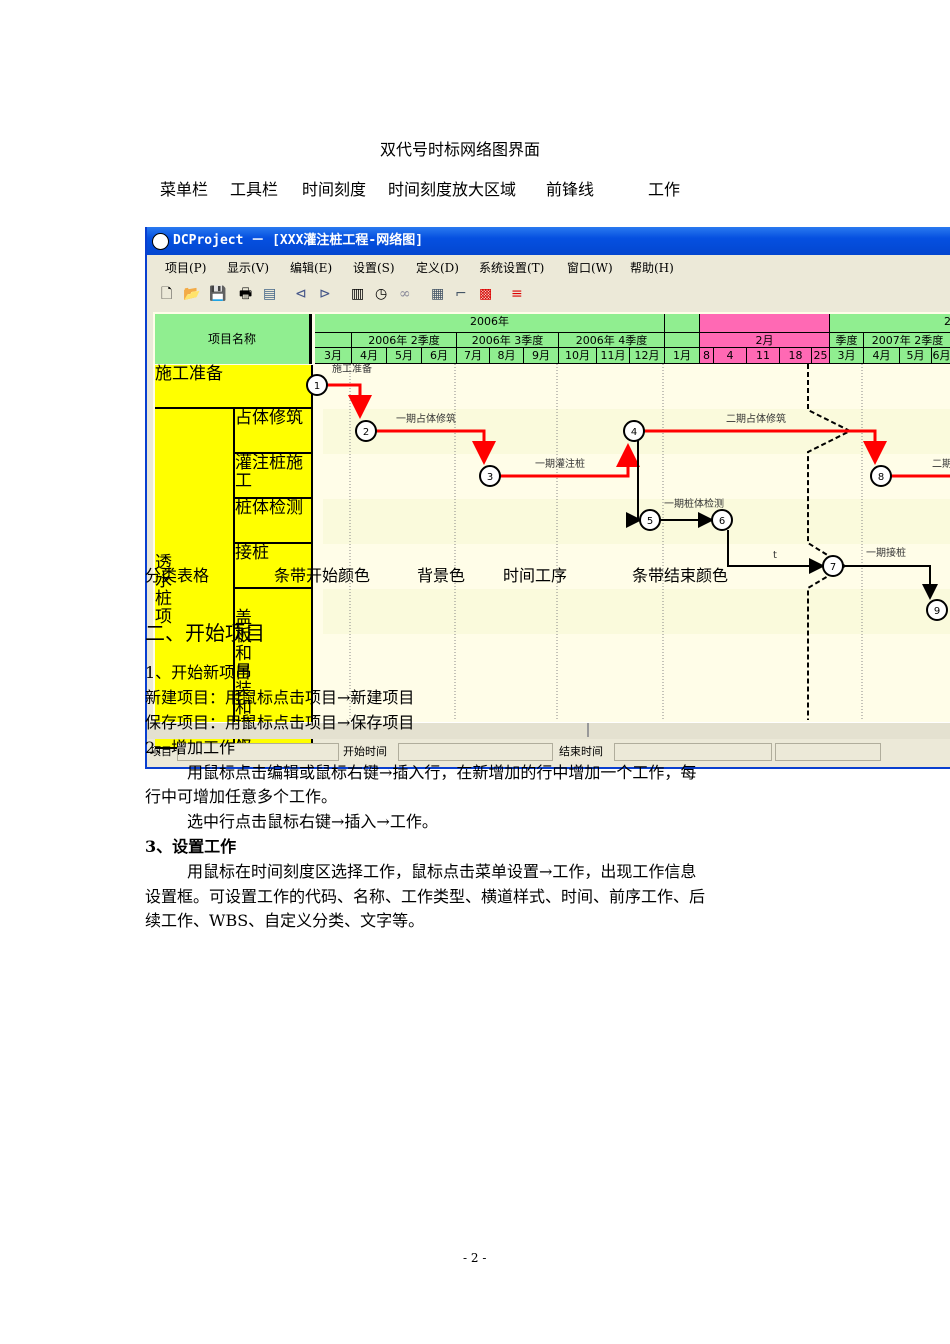 The width and height of the screenshot is (950, 1344). I want to click on paragraph: 用鼠标在时间刻度区选择工作，鼠标点击菜单设置→工作，出现工作信息, so click(442, 871).